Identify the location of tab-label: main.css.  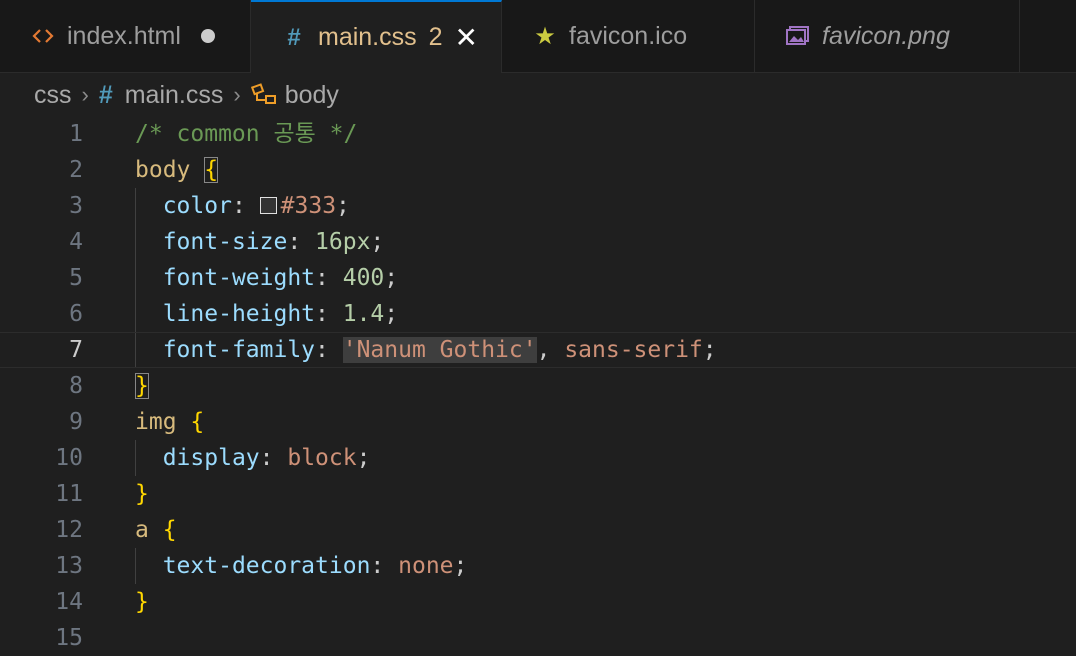
(367, 37).